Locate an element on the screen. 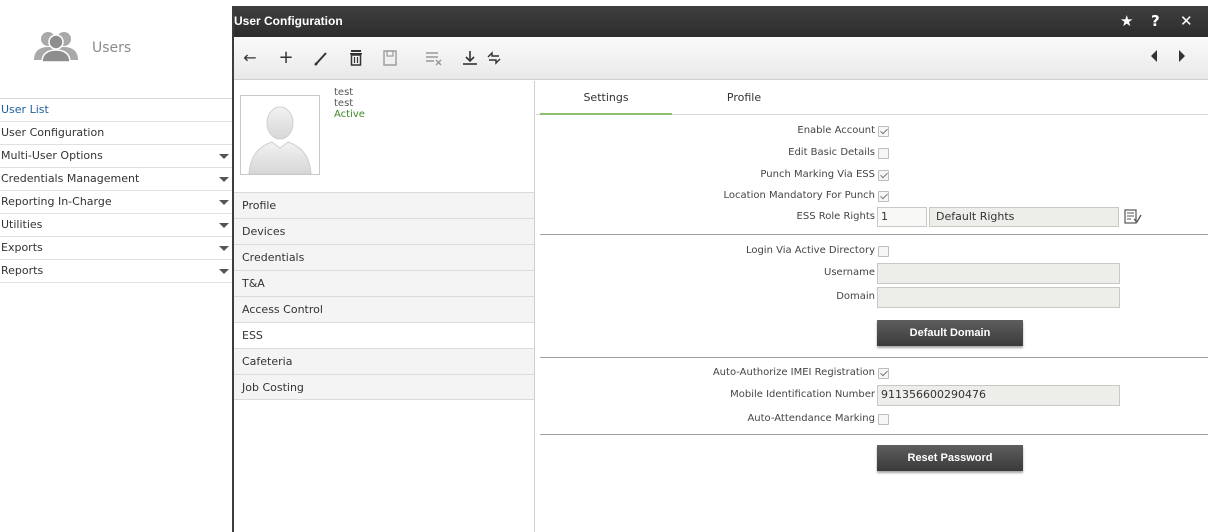 Image resolution: width=1208 pixels, height=532 pixels. login-via-ad-checkbox is located at coordinates (883, 251).